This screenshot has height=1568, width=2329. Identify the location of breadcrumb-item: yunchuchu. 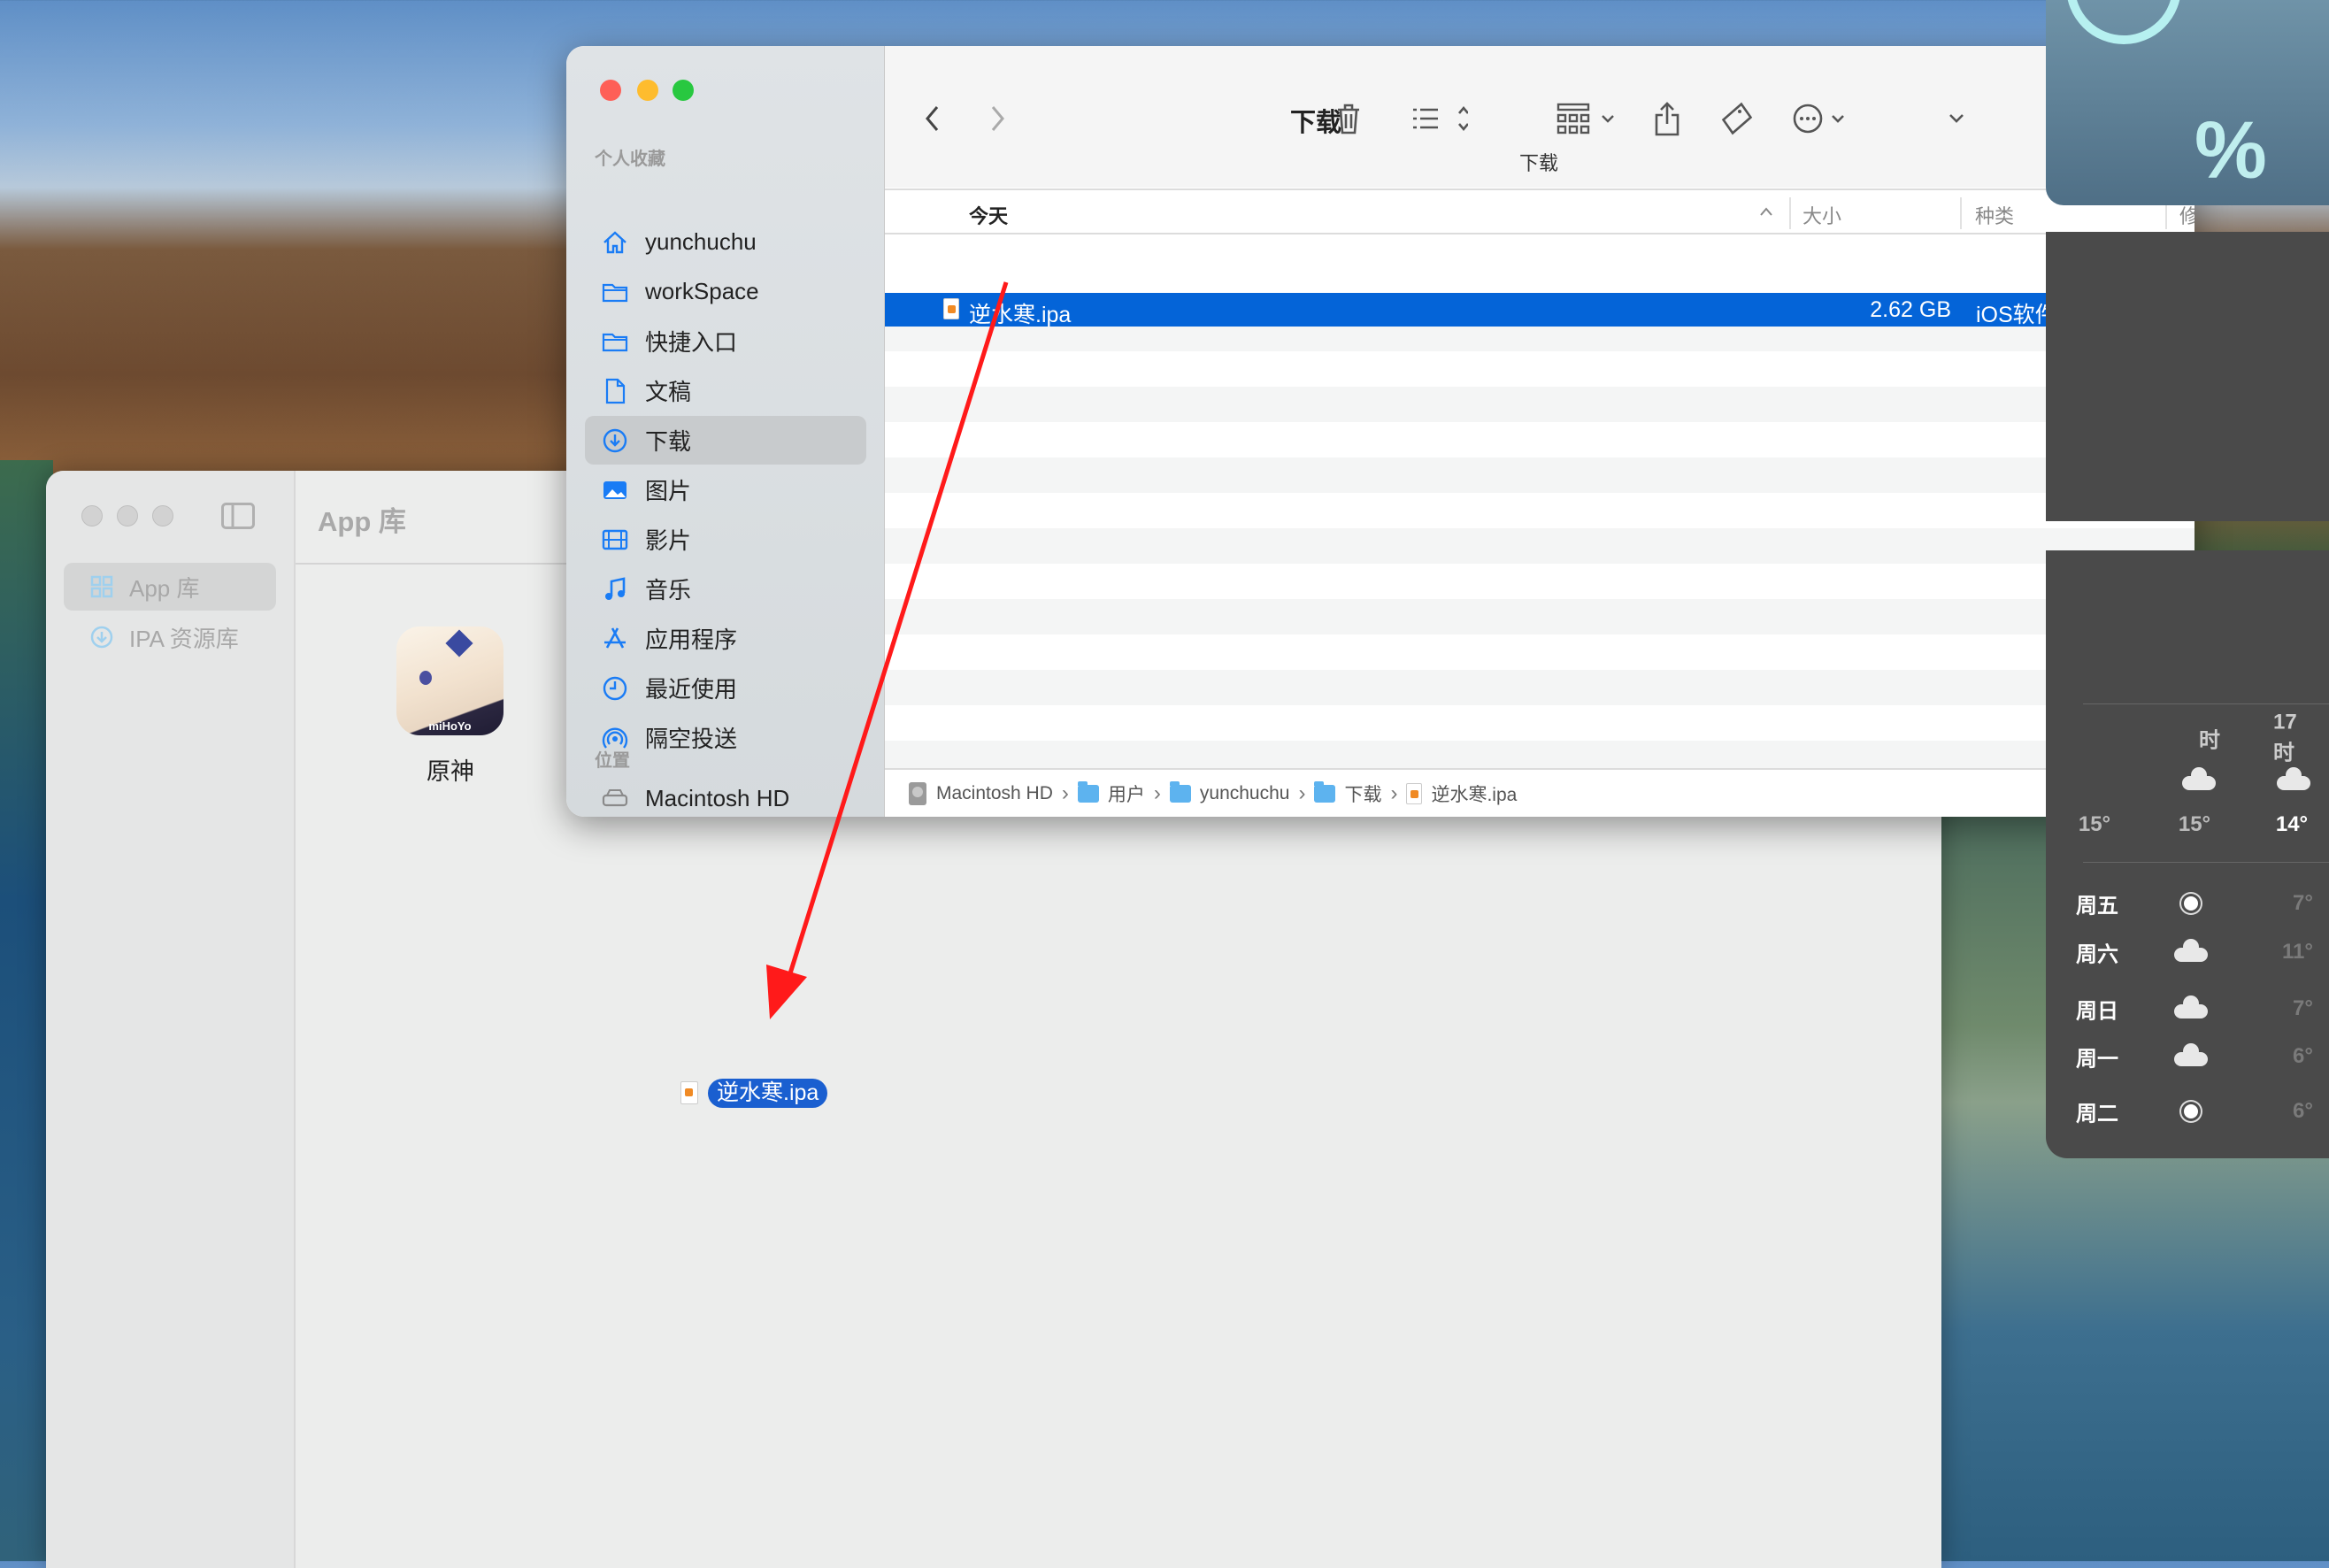
(1245, 793).